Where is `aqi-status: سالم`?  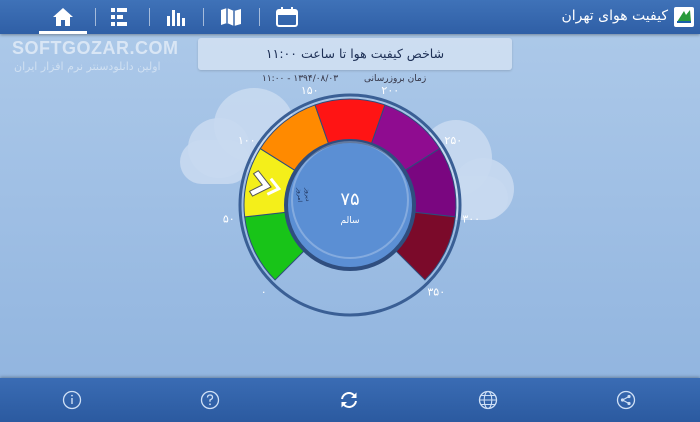 aqi-status: سالم is located at coordinates (349, 221).